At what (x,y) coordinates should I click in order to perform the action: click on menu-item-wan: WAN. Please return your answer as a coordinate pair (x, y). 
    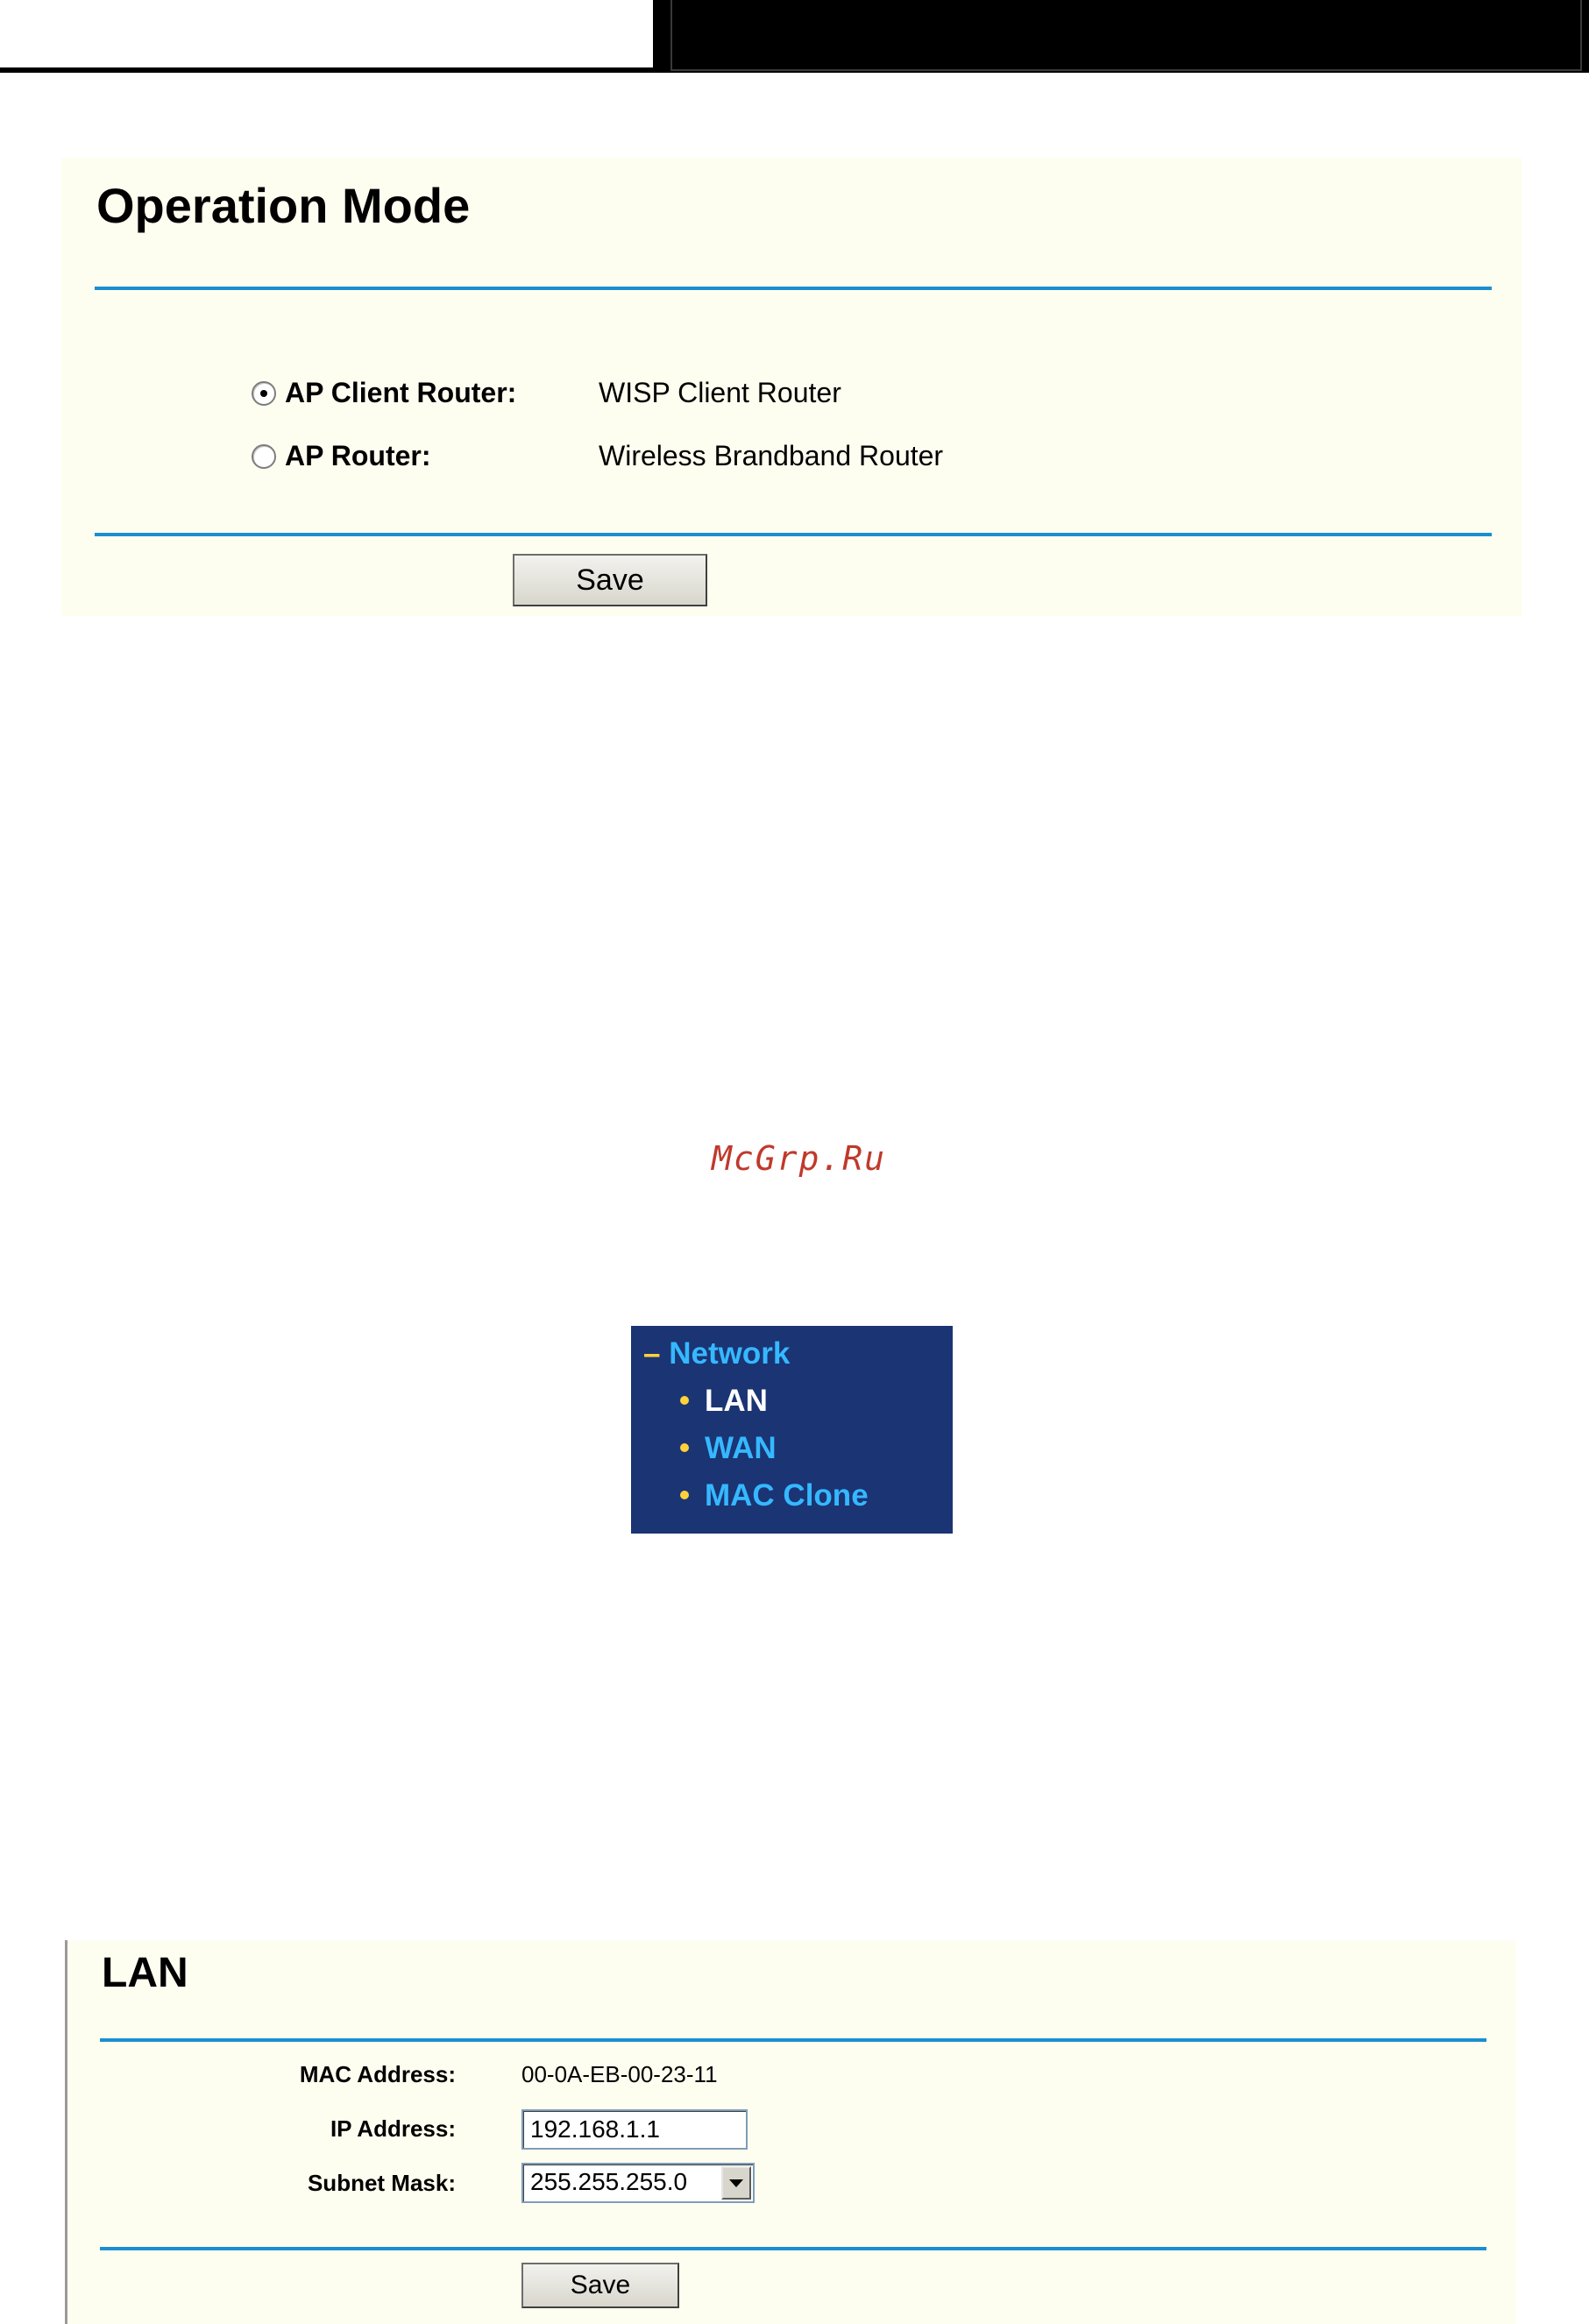
    Looking at the image, I should click on (728, 1448).